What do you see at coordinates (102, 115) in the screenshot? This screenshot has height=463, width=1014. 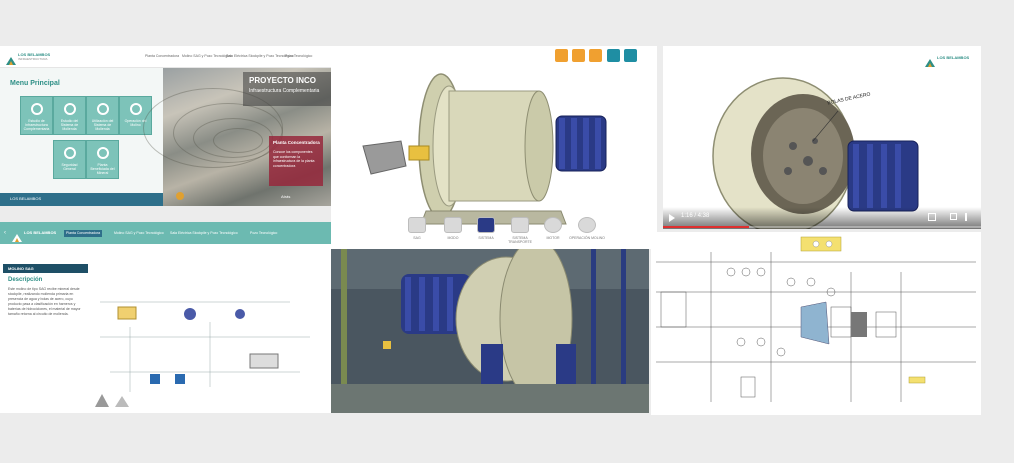 I see `tile-3: Utilización del Sistema de Molienda` at bounding box center [102, 115].